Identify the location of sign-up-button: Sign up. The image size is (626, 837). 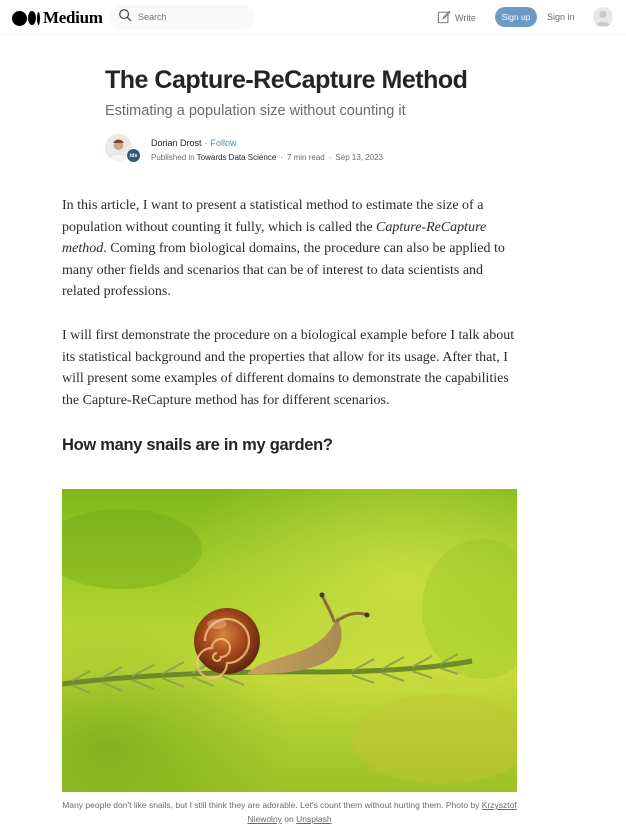
(516, 17).